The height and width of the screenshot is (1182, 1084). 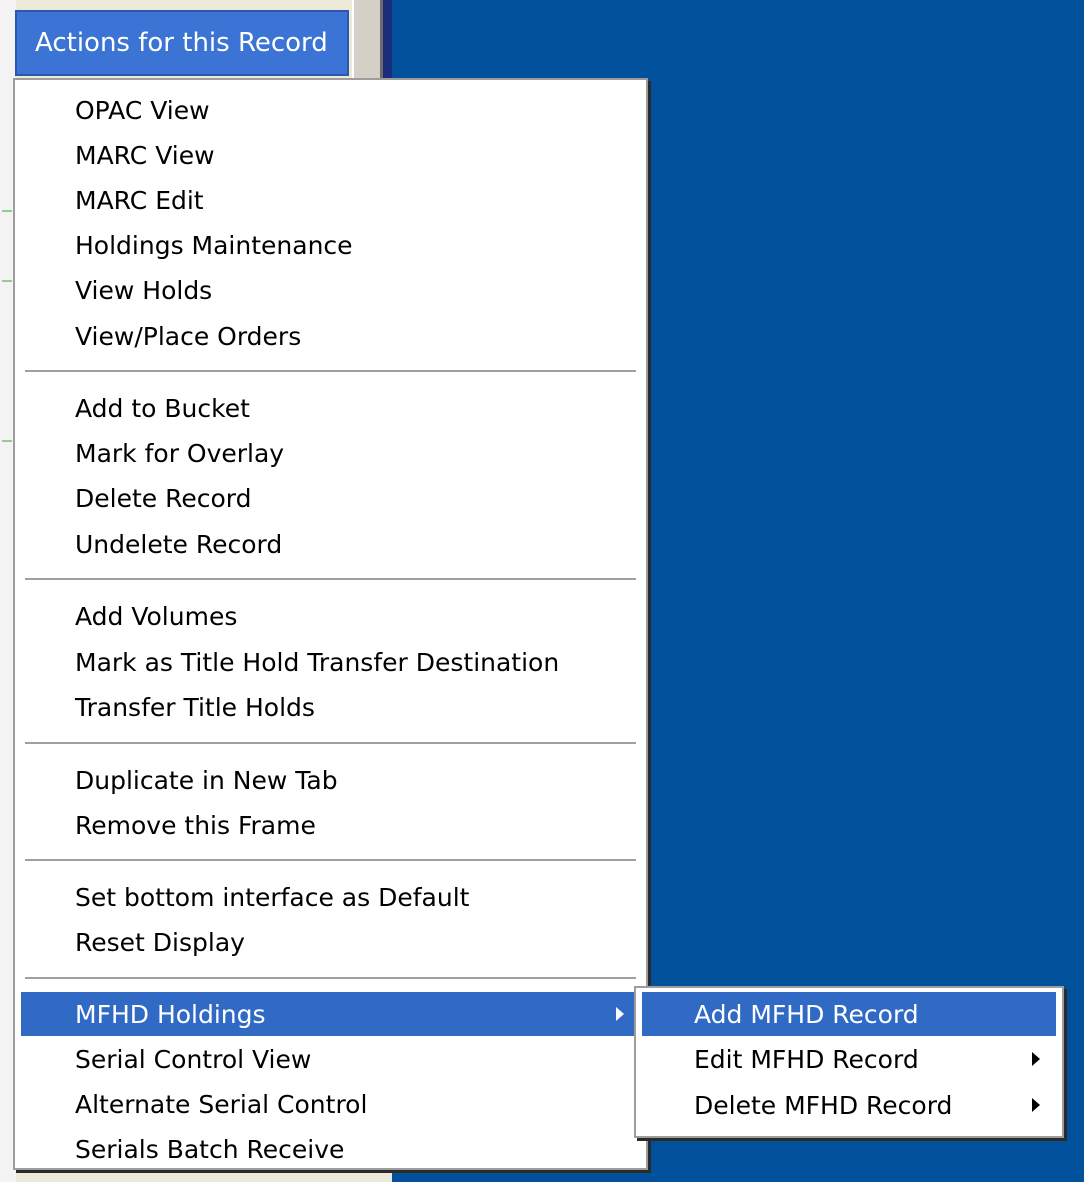 I want to click on menu-item-serials-batch-receive: Serials Batch Receive, so click(x=330, y=1149).